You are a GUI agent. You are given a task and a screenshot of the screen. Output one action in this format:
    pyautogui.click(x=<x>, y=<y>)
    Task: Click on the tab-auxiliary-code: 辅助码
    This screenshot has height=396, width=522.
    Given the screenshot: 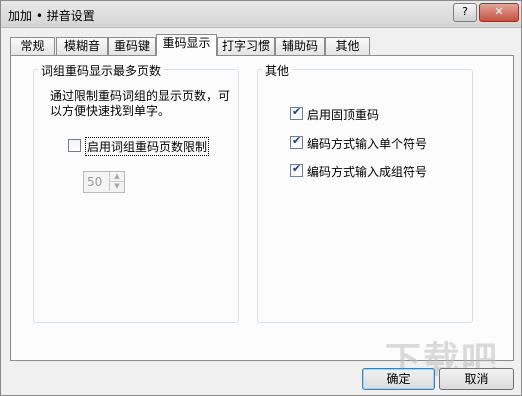 What is the action you would take?
    pyautogui.click(x=300, y=46)
    